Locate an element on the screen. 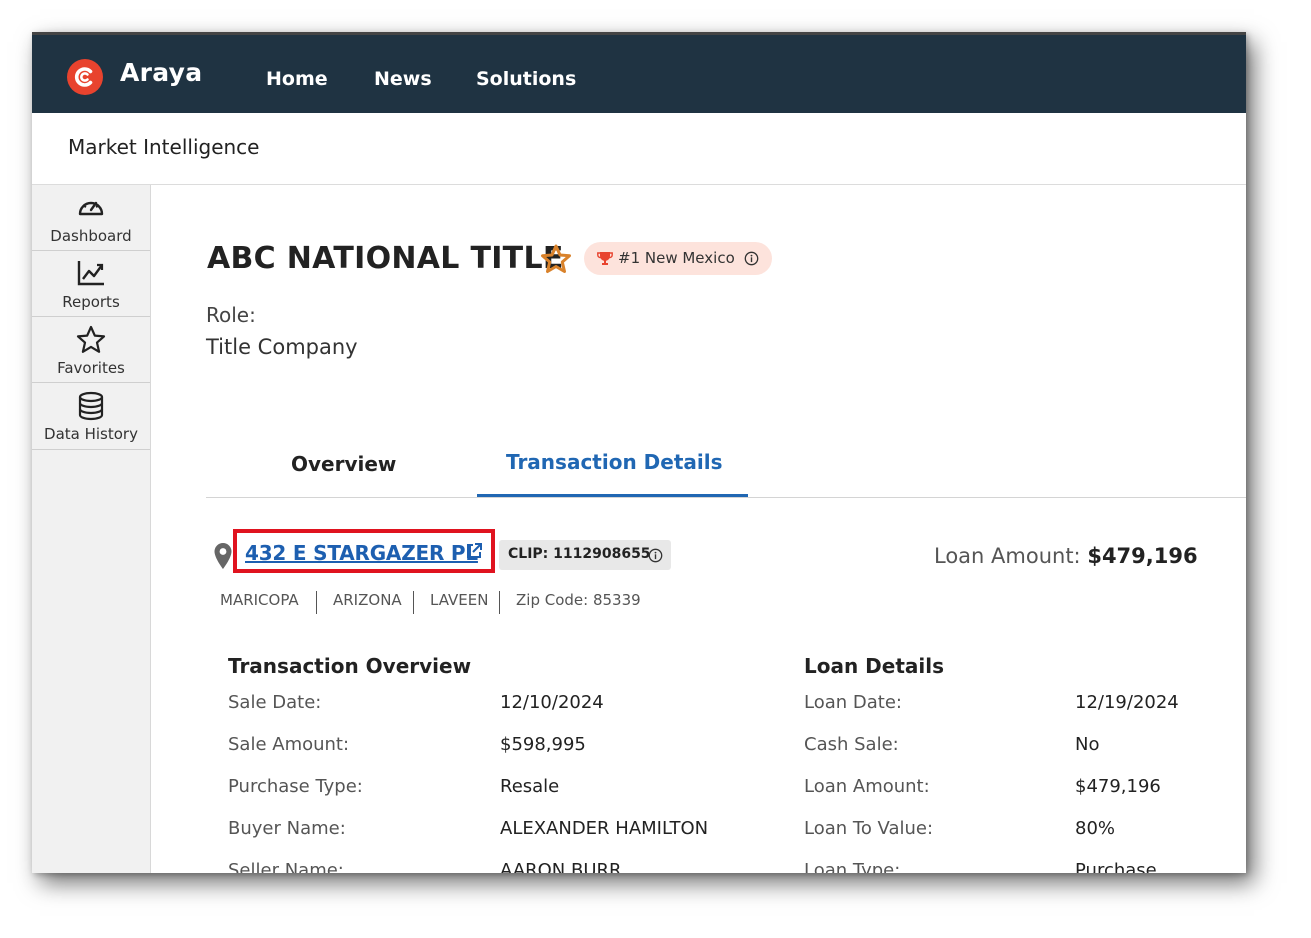 The height and width of the screenshot is (938, 1311). top-nav-bar: Araya Home News Solutions is located at coordinates (639, 72).